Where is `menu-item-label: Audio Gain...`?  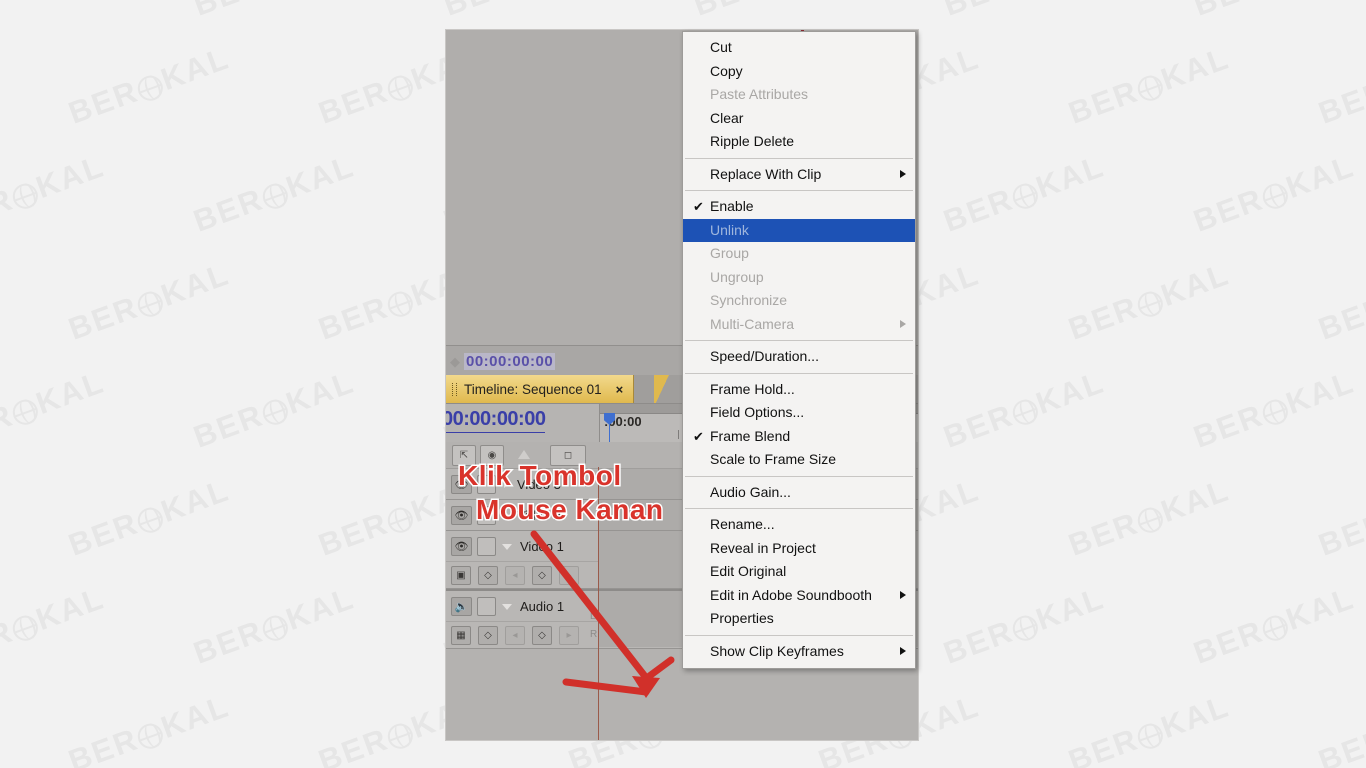 menu-item-label: Audio Gain... is located at coordinates (750, 491).